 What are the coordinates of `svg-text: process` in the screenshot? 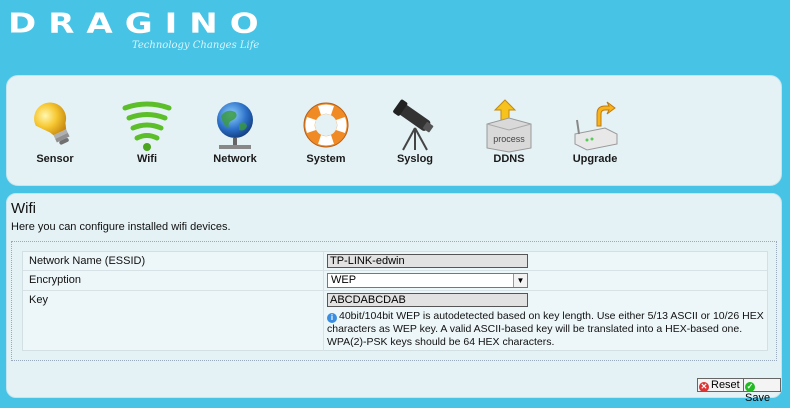 It's located at (509, 139).